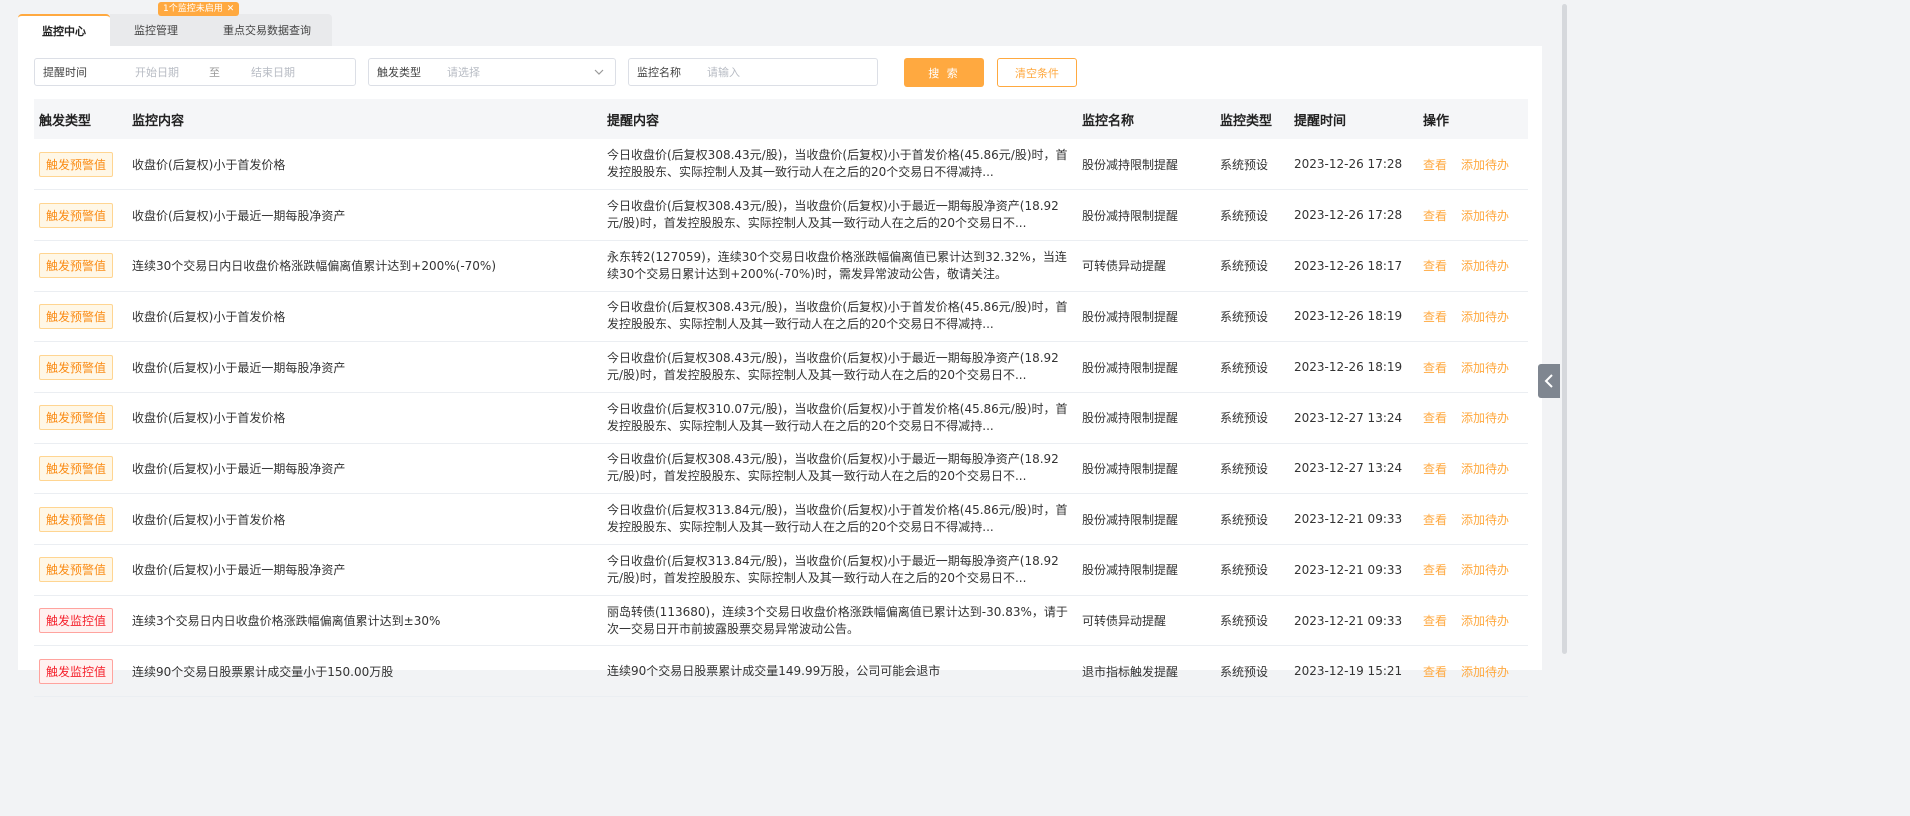 The image size is (1910, 816). What do you see at coordinates (267, 30) in the screenshot?
I see `tab-key-trade-query: 重点交易数据查询` at bounding box center [267, 30].